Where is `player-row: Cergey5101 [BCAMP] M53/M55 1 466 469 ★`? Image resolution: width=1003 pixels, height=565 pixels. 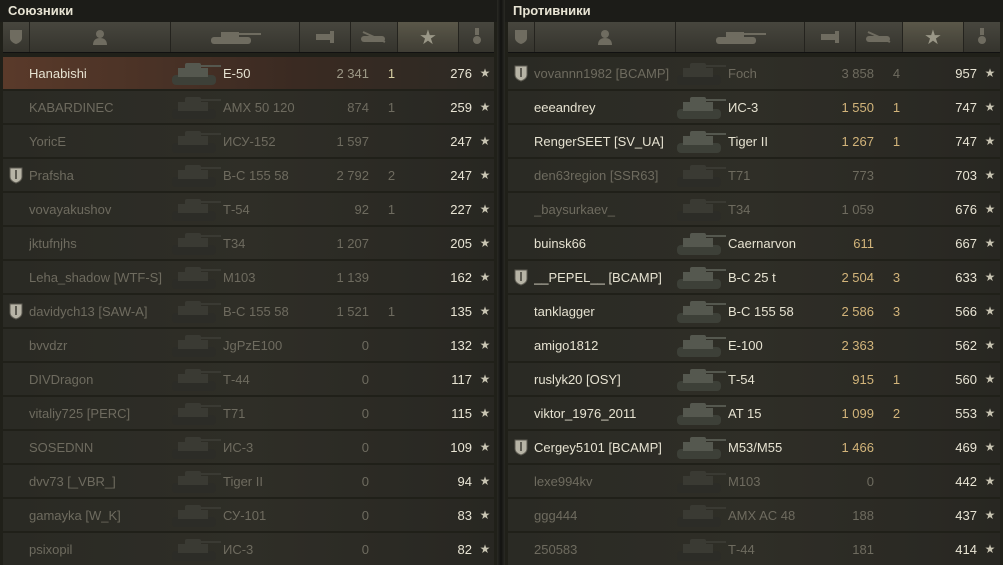 player-row: Cergey5101 [BCAMP] M53/M55 1 466 469 ★ is located at coordinates (754, 447).